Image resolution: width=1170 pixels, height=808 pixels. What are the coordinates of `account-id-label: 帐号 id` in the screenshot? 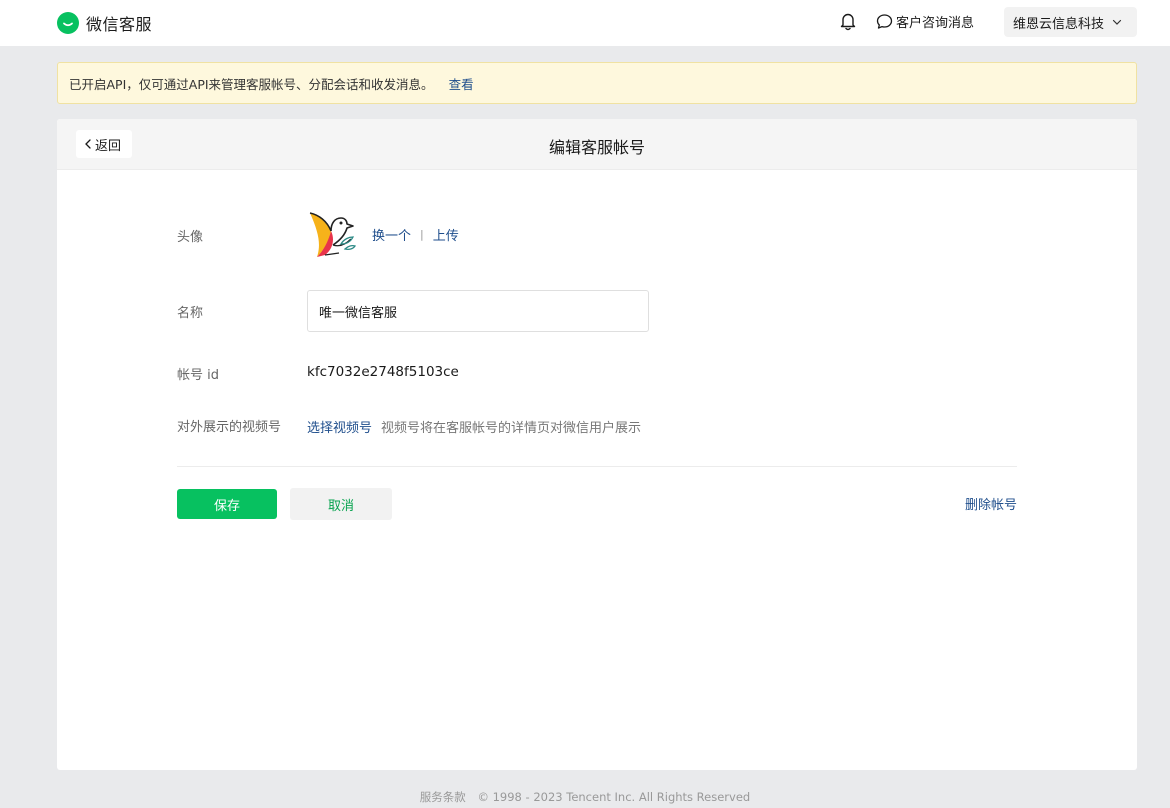 It's located at (198, 375).